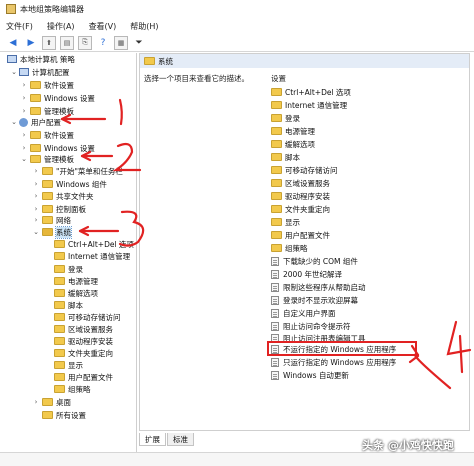 The width and height of the screenshot is (474, 466). I want to click on description-text: 选择一个项目来查看它的描述。, so click(196, 78).